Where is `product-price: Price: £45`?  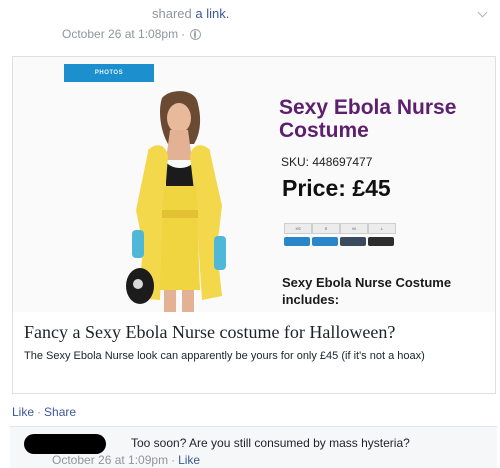 product-price: Price: £45 is located at coordinates (336, 188).